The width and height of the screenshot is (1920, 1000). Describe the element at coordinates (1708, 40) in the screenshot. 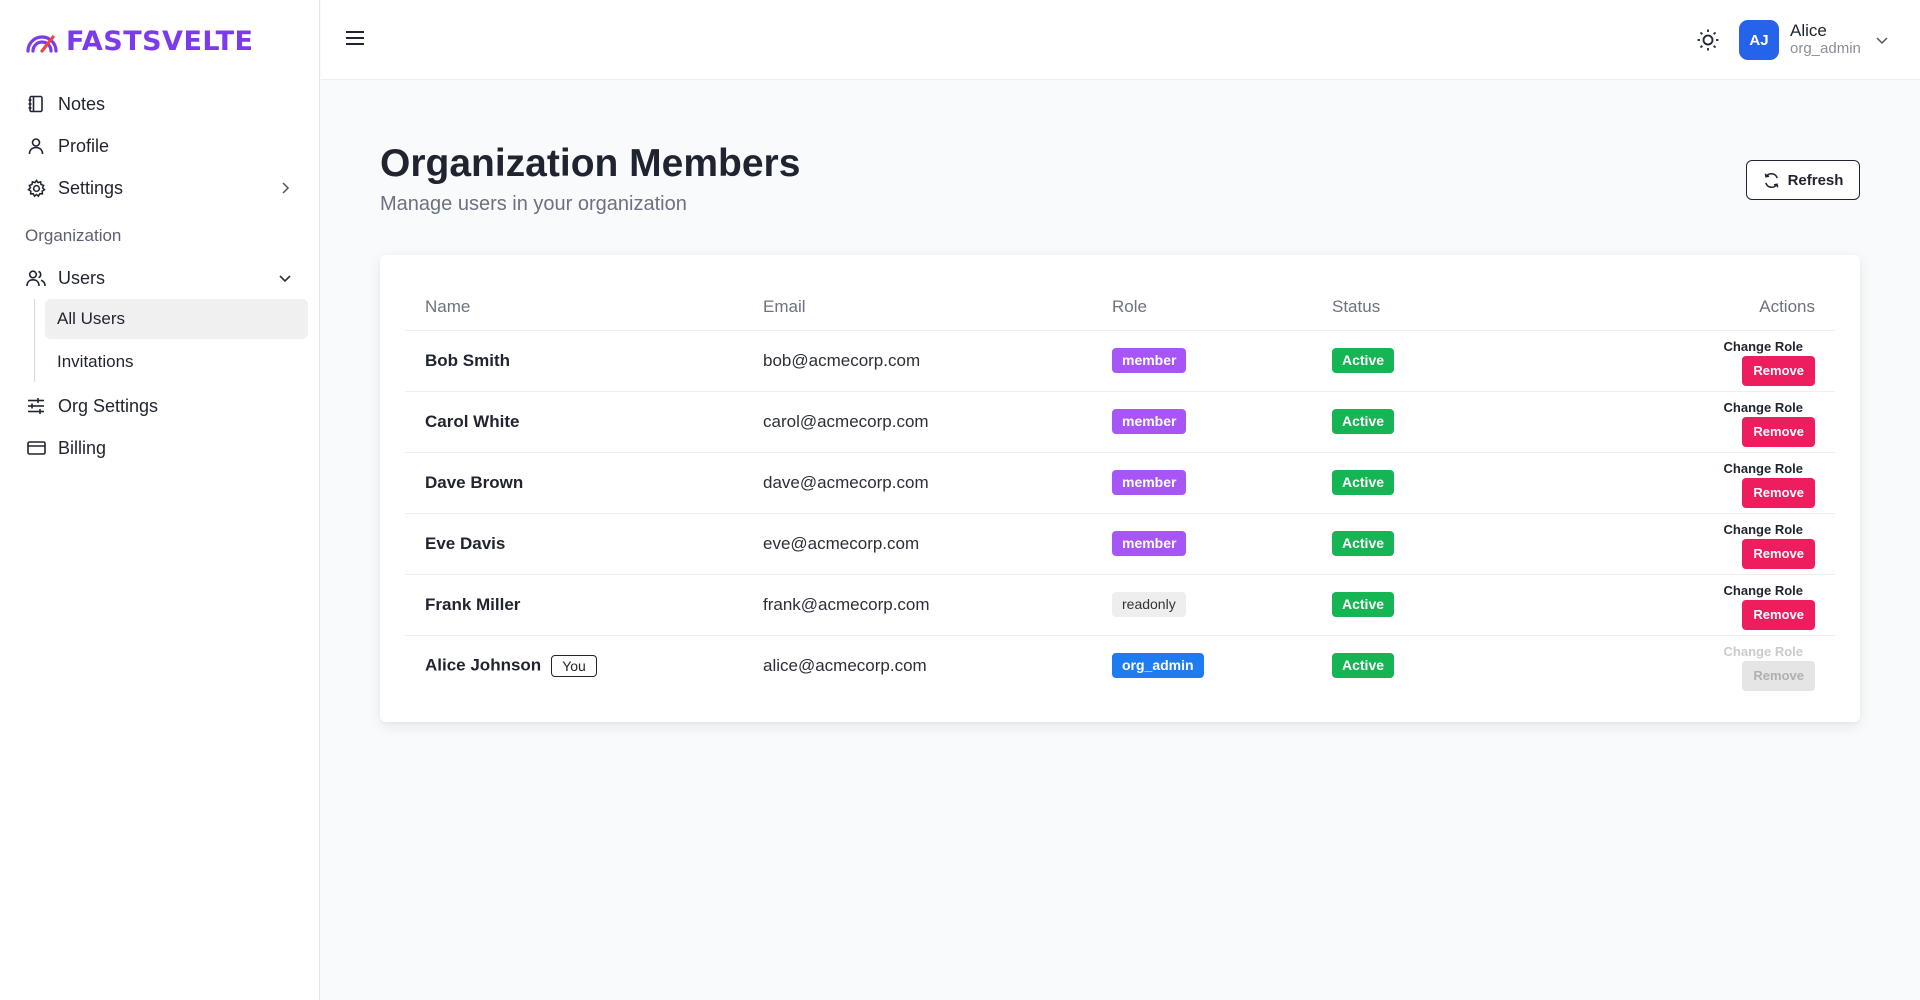

I see `sun-icon` at that location.